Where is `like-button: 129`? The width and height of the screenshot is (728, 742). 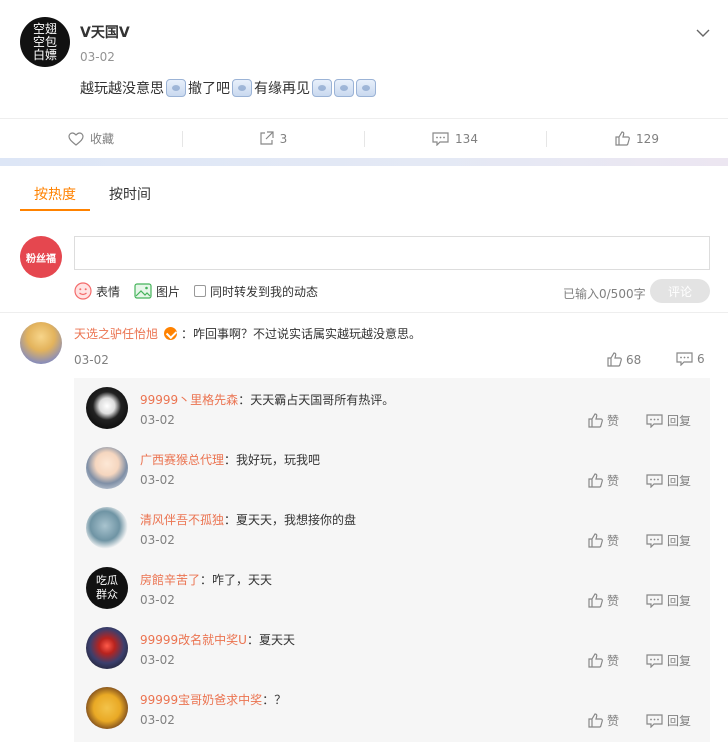
like-button: 129 is located at coordinates (637, 138).